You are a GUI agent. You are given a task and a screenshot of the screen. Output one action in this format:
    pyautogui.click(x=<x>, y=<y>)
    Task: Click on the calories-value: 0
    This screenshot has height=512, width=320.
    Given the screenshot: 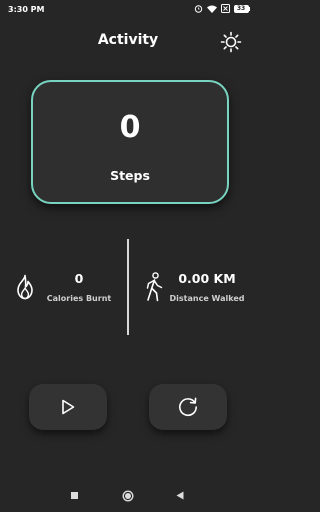 What is the action you would take?
    pyautogui.click(x=79, y=278)
    